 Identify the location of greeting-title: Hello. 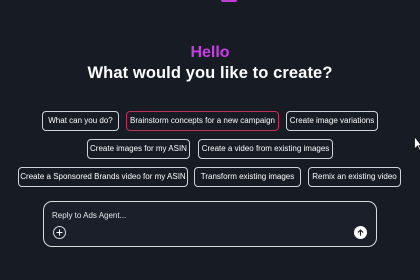
(210, 52).